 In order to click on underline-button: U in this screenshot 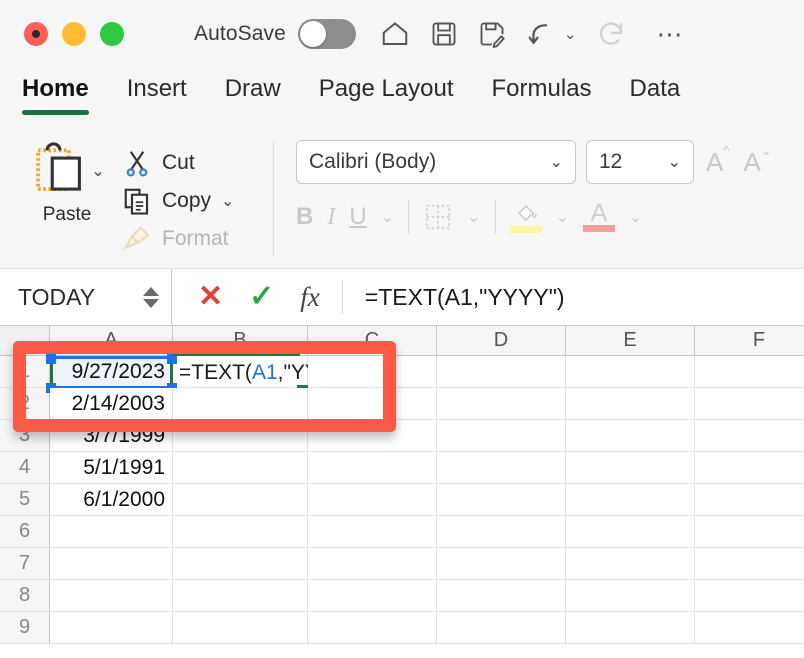, I will do `click(357, 217)`.